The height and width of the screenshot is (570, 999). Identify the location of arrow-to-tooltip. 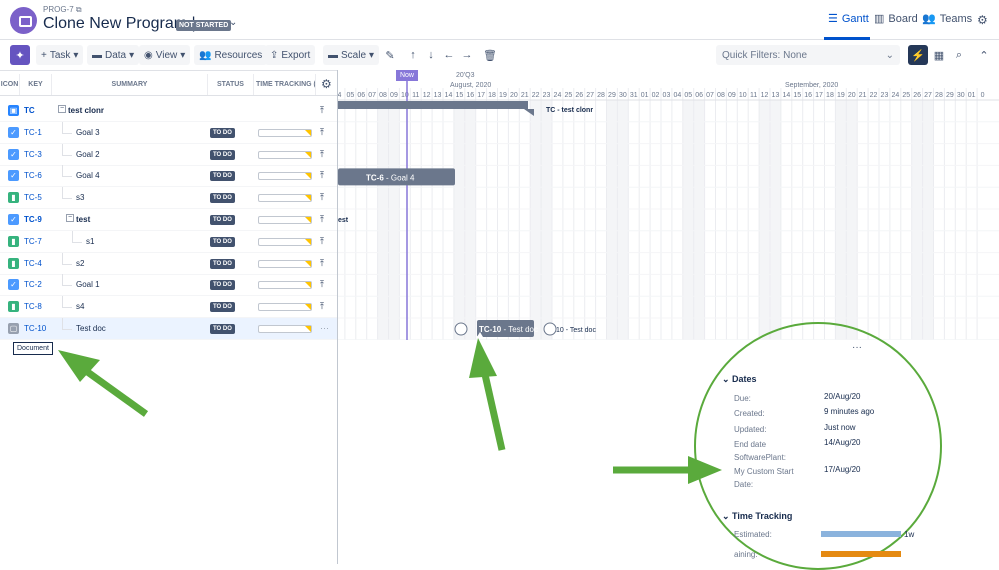
(103, 383).